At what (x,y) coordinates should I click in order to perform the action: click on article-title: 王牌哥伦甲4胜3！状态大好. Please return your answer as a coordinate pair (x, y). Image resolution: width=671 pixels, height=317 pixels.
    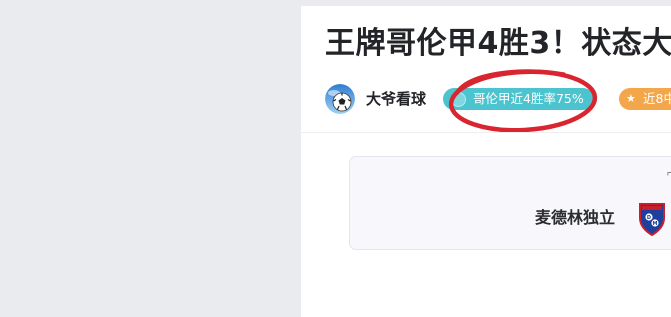
    Looking at the image, I should click on (498, 43).